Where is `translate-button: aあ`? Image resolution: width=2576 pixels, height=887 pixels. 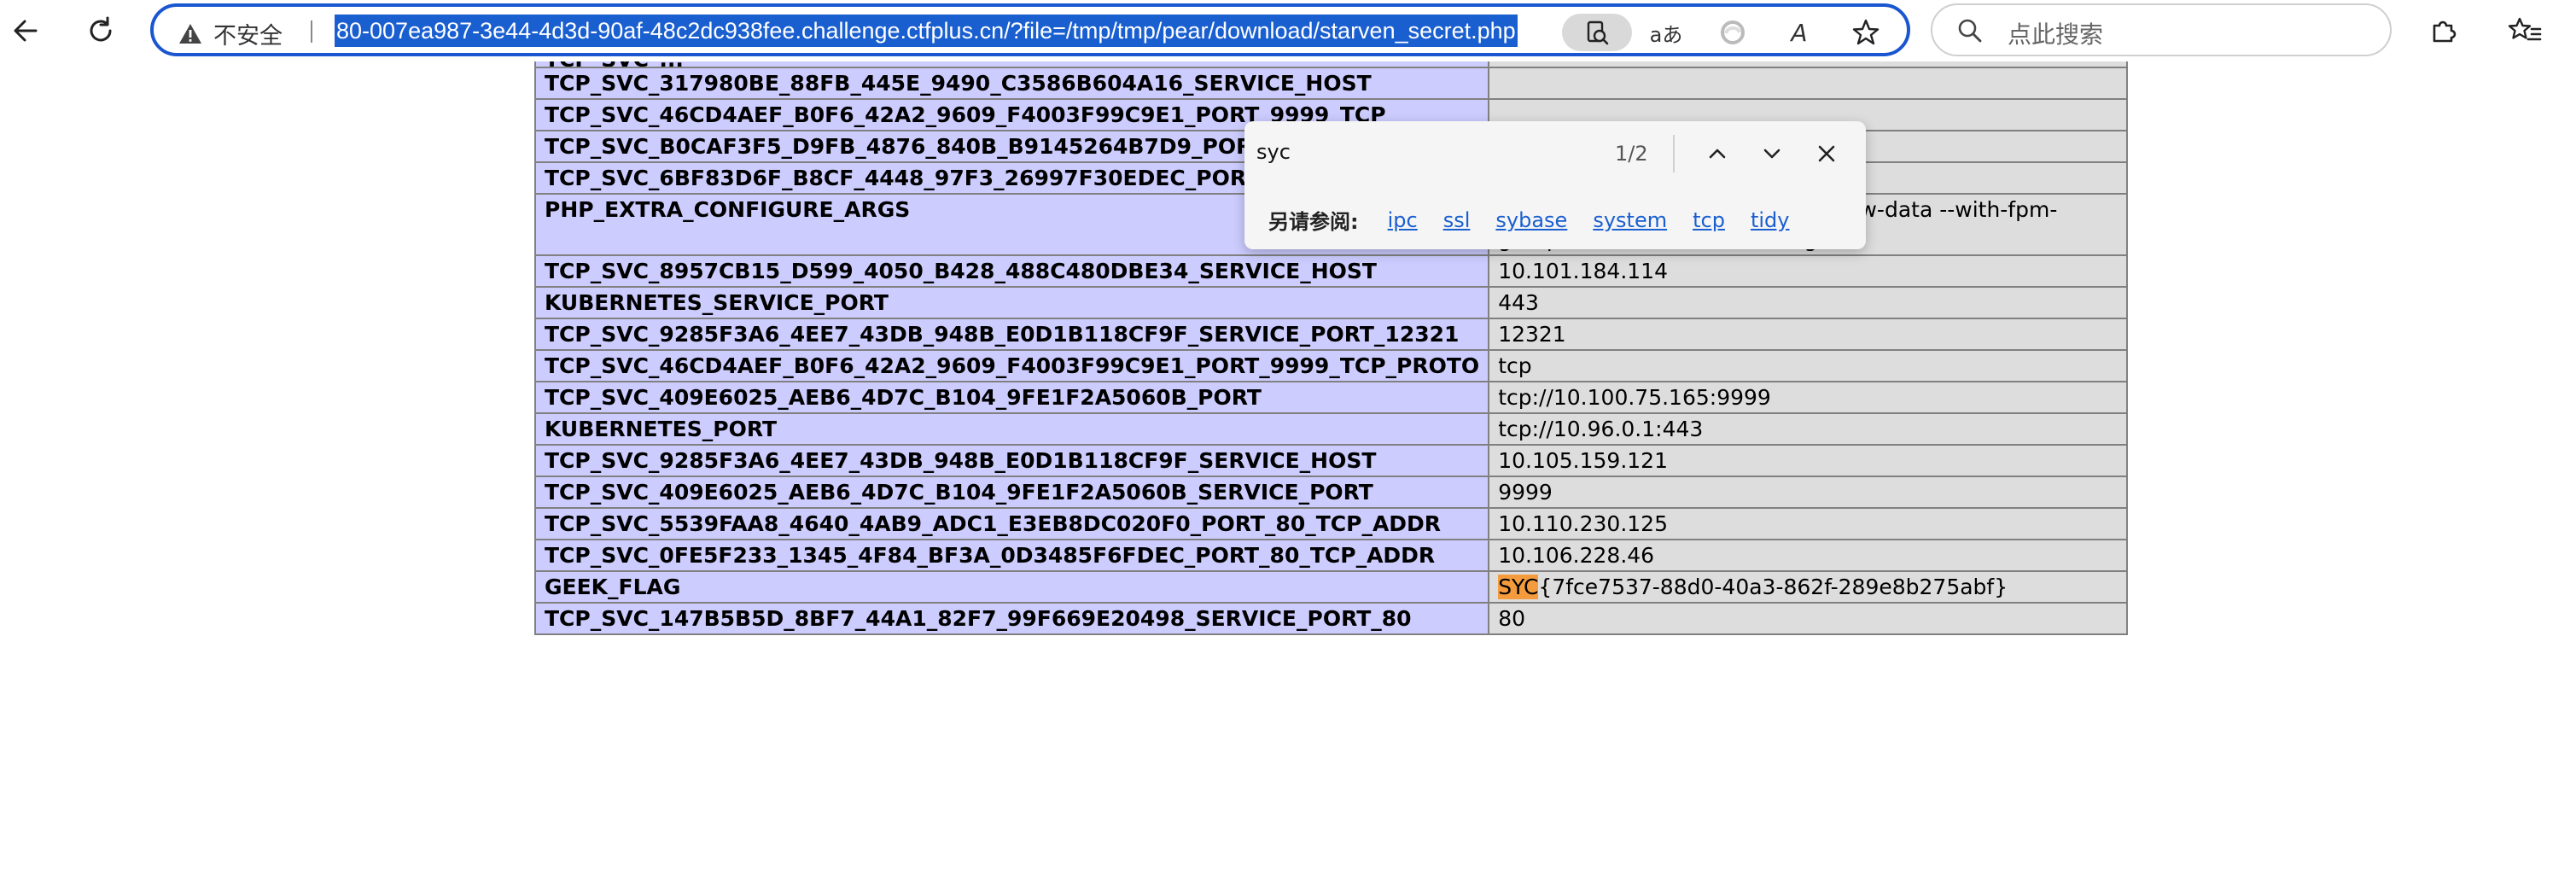 translate-button: aあ is located at coordinates (1666, 32).